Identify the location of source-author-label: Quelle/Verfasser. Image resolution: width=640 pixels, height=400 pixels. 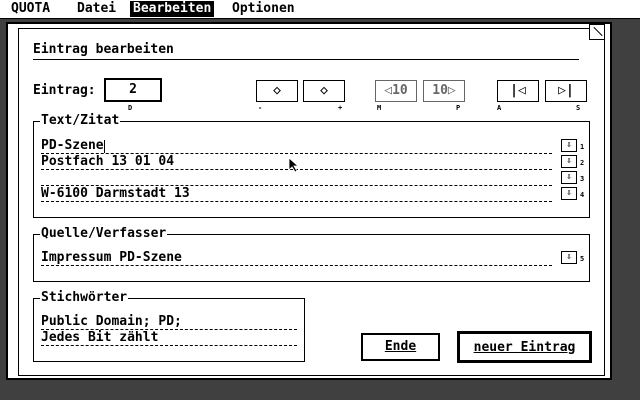
(104, 233).